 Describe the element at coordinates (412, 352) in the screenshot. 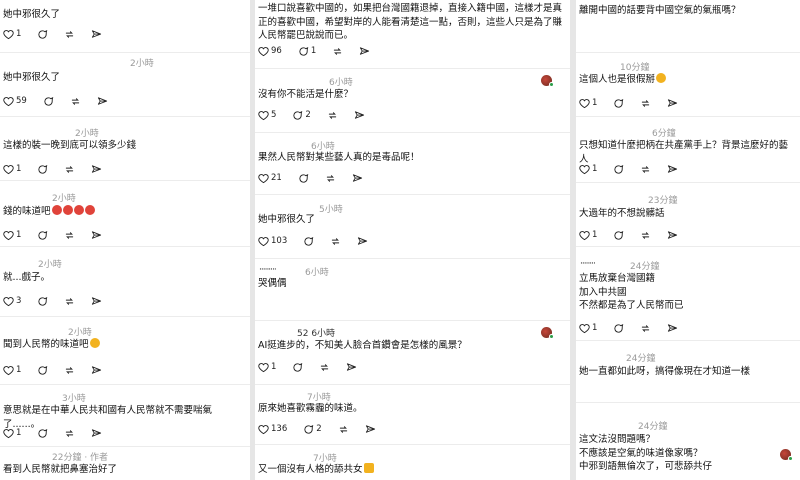

I see `reply-item: 52 6小時 AI挺進步的，不知美人臉合首鑽會是怎樣的風景？ 1` at that location.